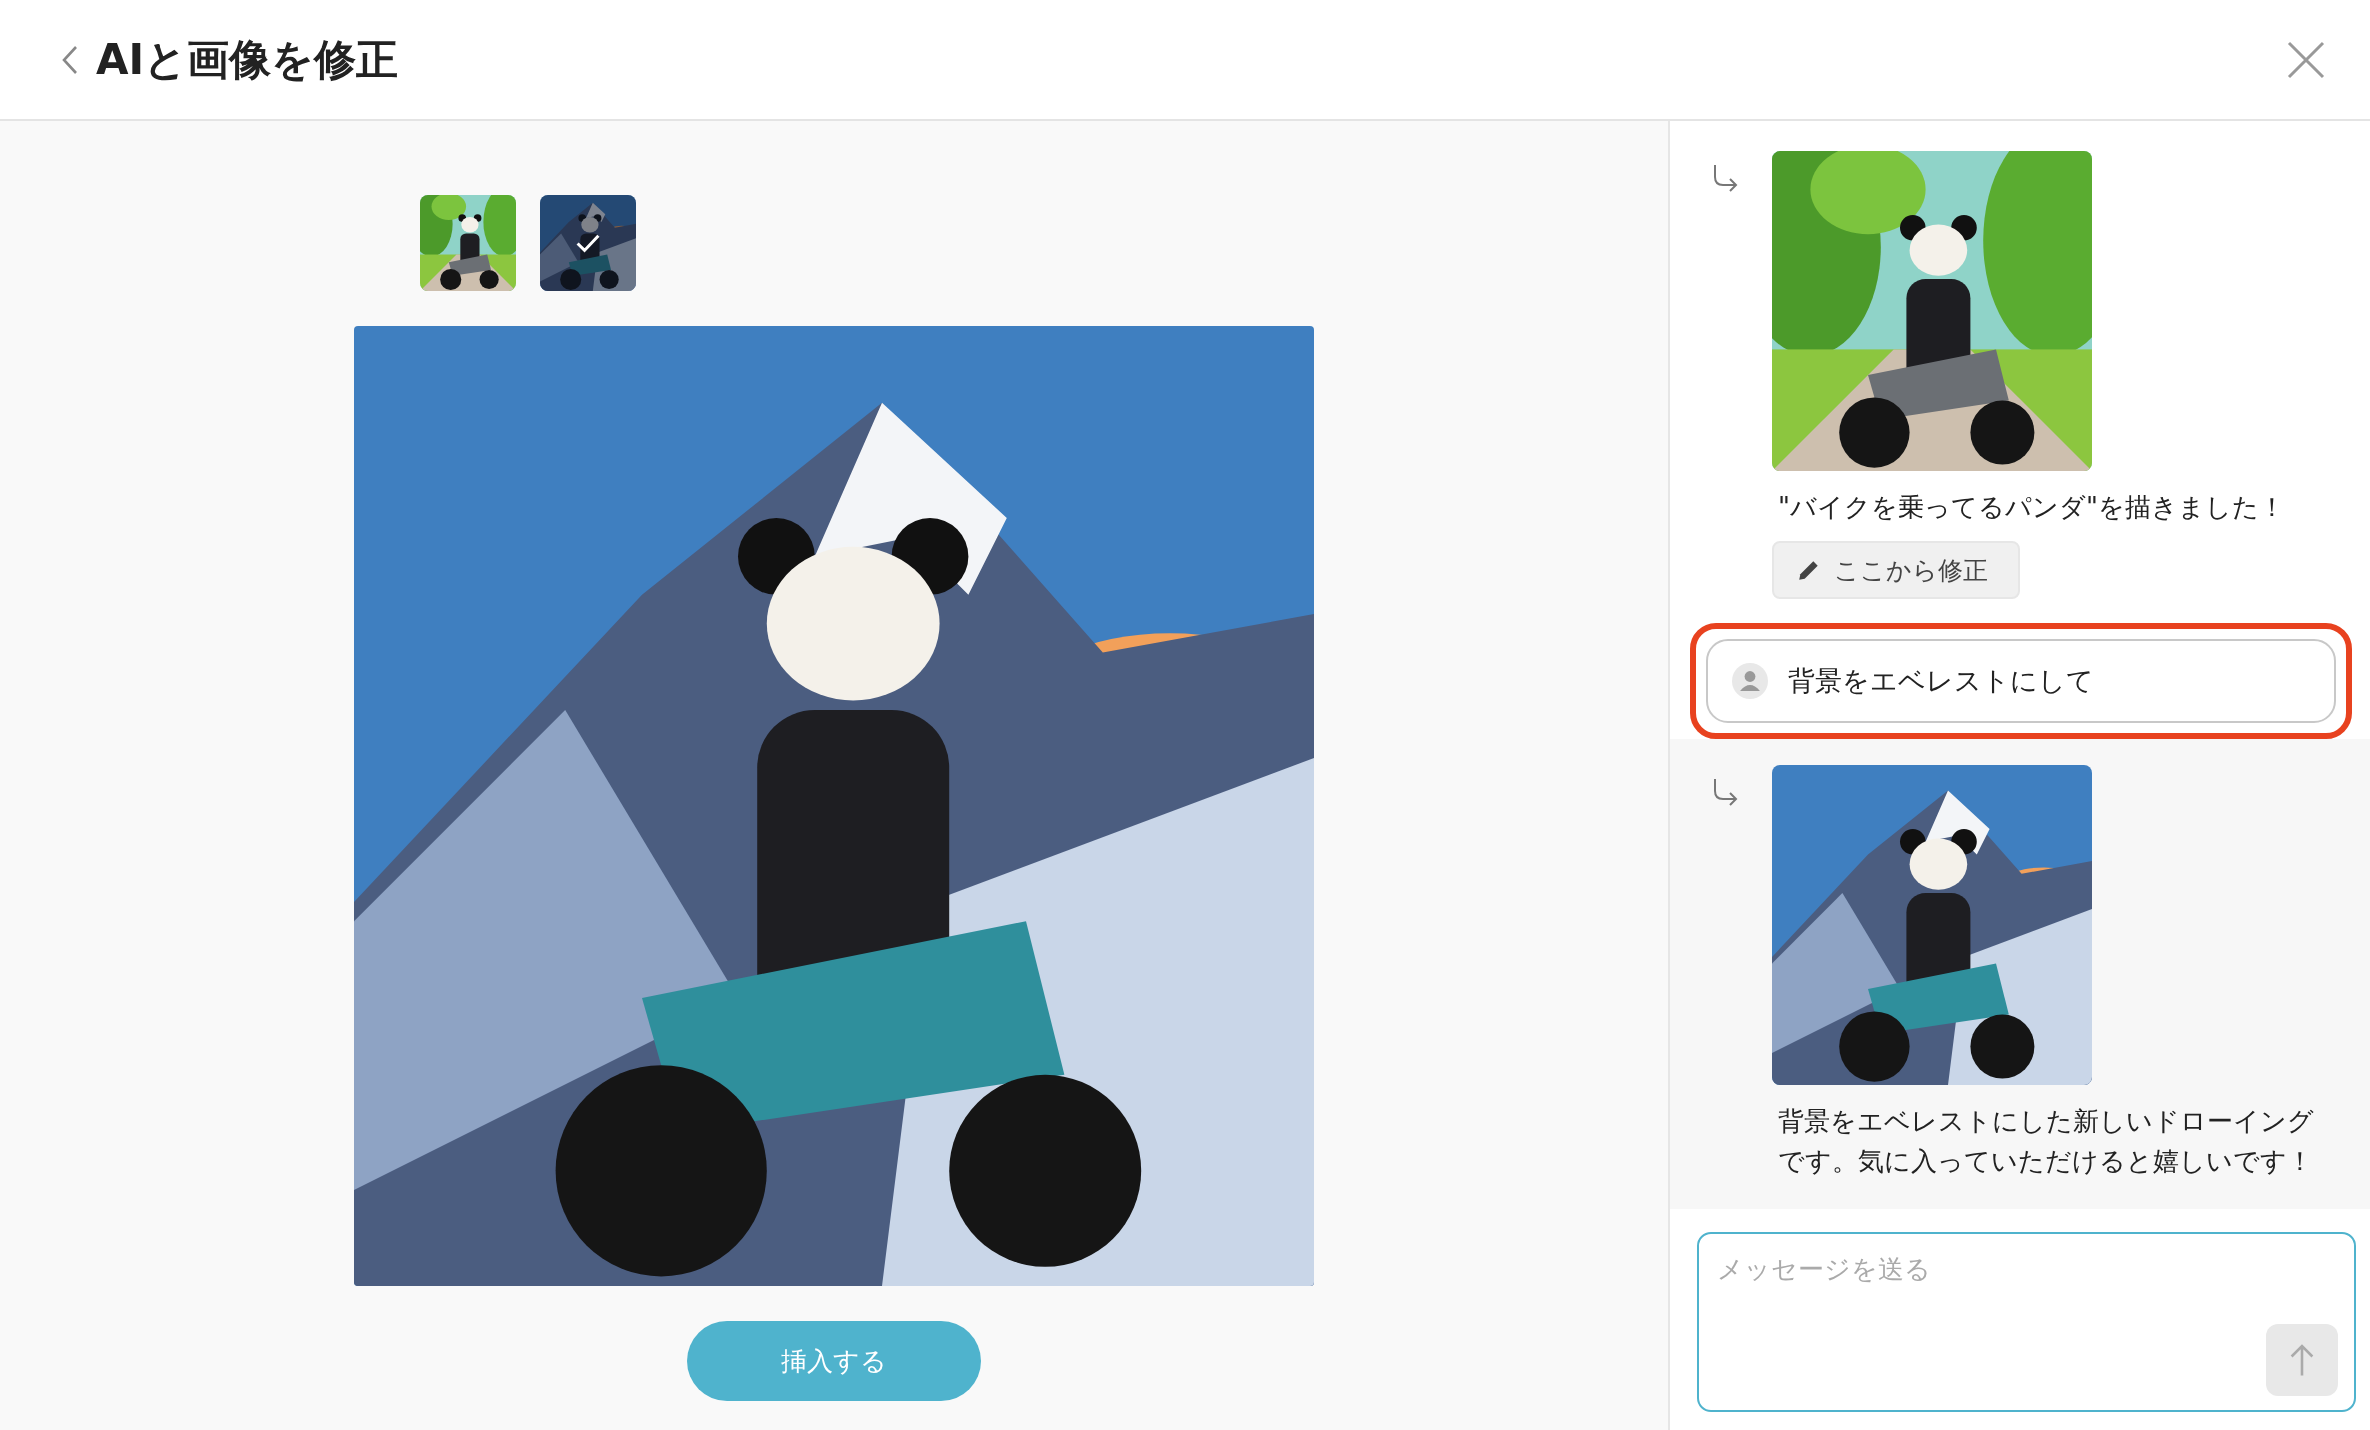  I want to click on send-icon, so click(2302, 1360).